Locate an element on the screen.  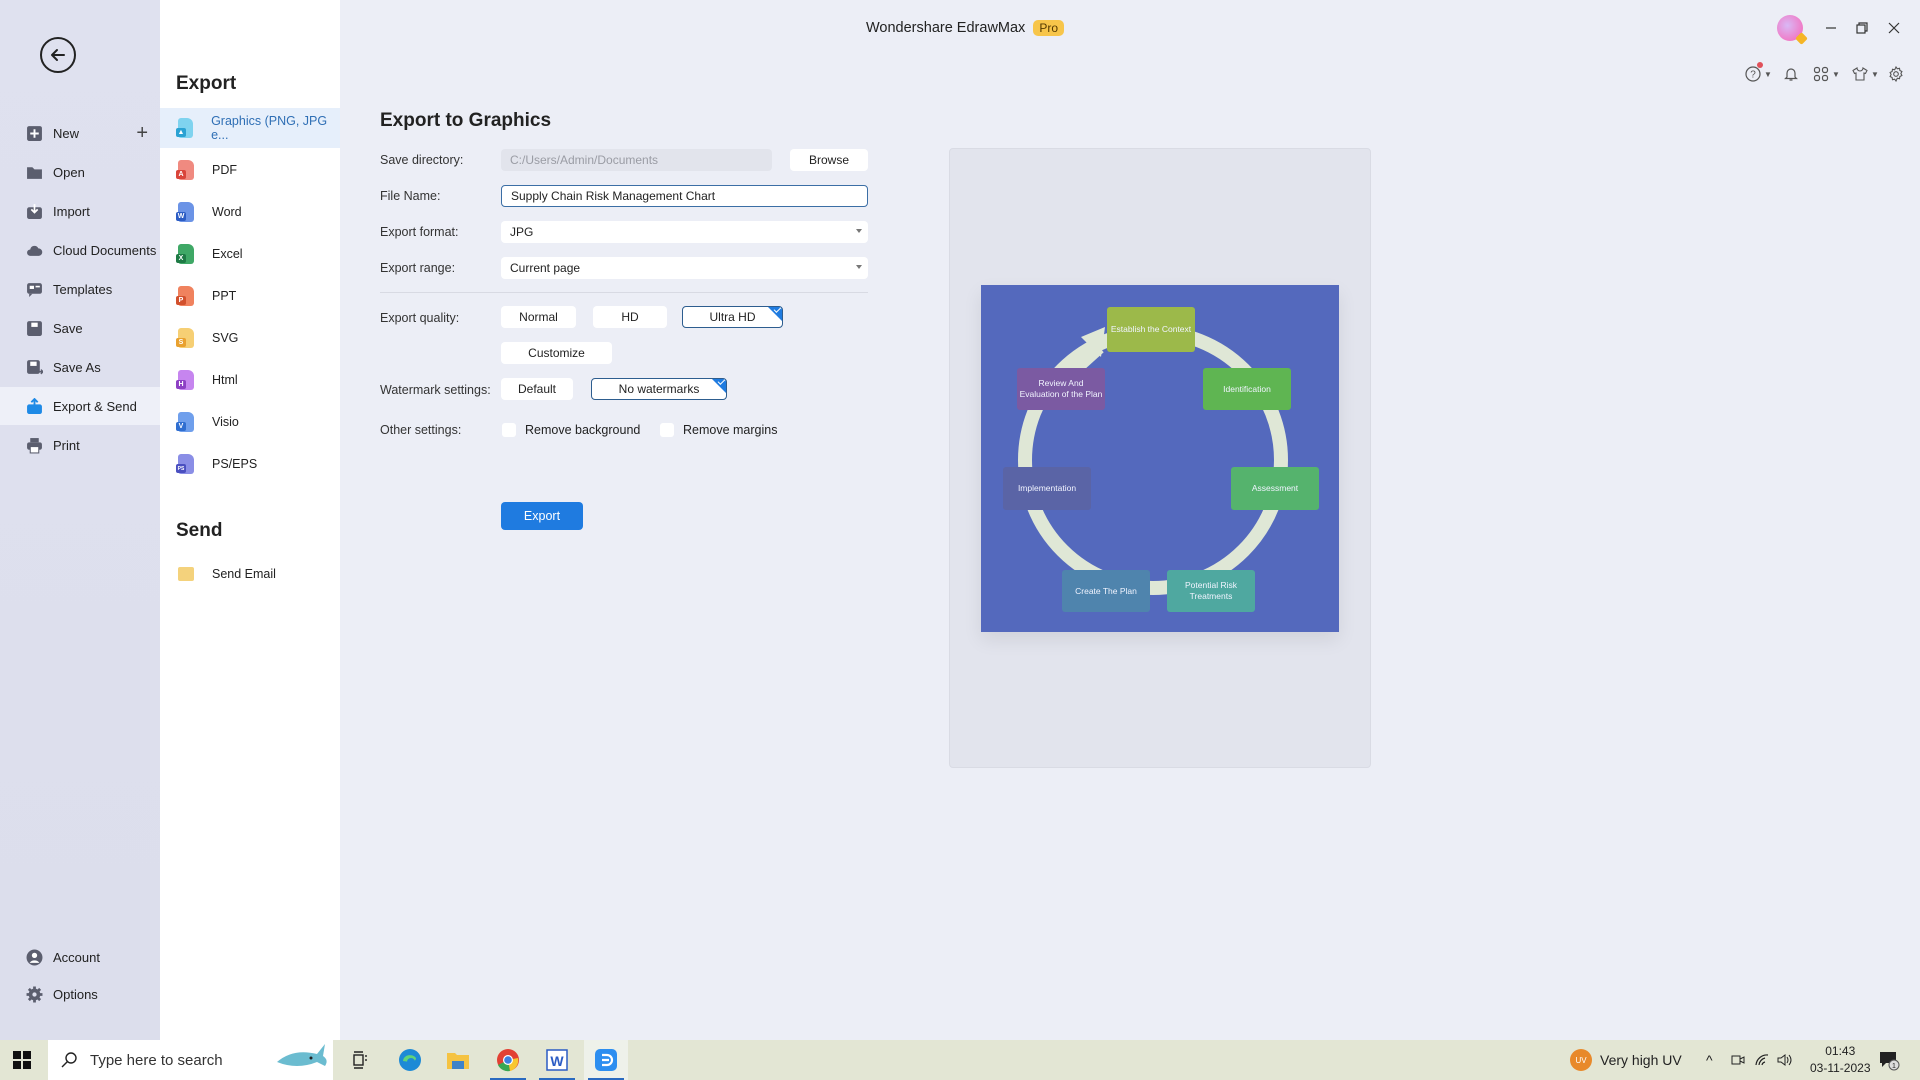
step-potential-risk-treatments: Potential Risk Treatments is located at coordinates (1211, 591).